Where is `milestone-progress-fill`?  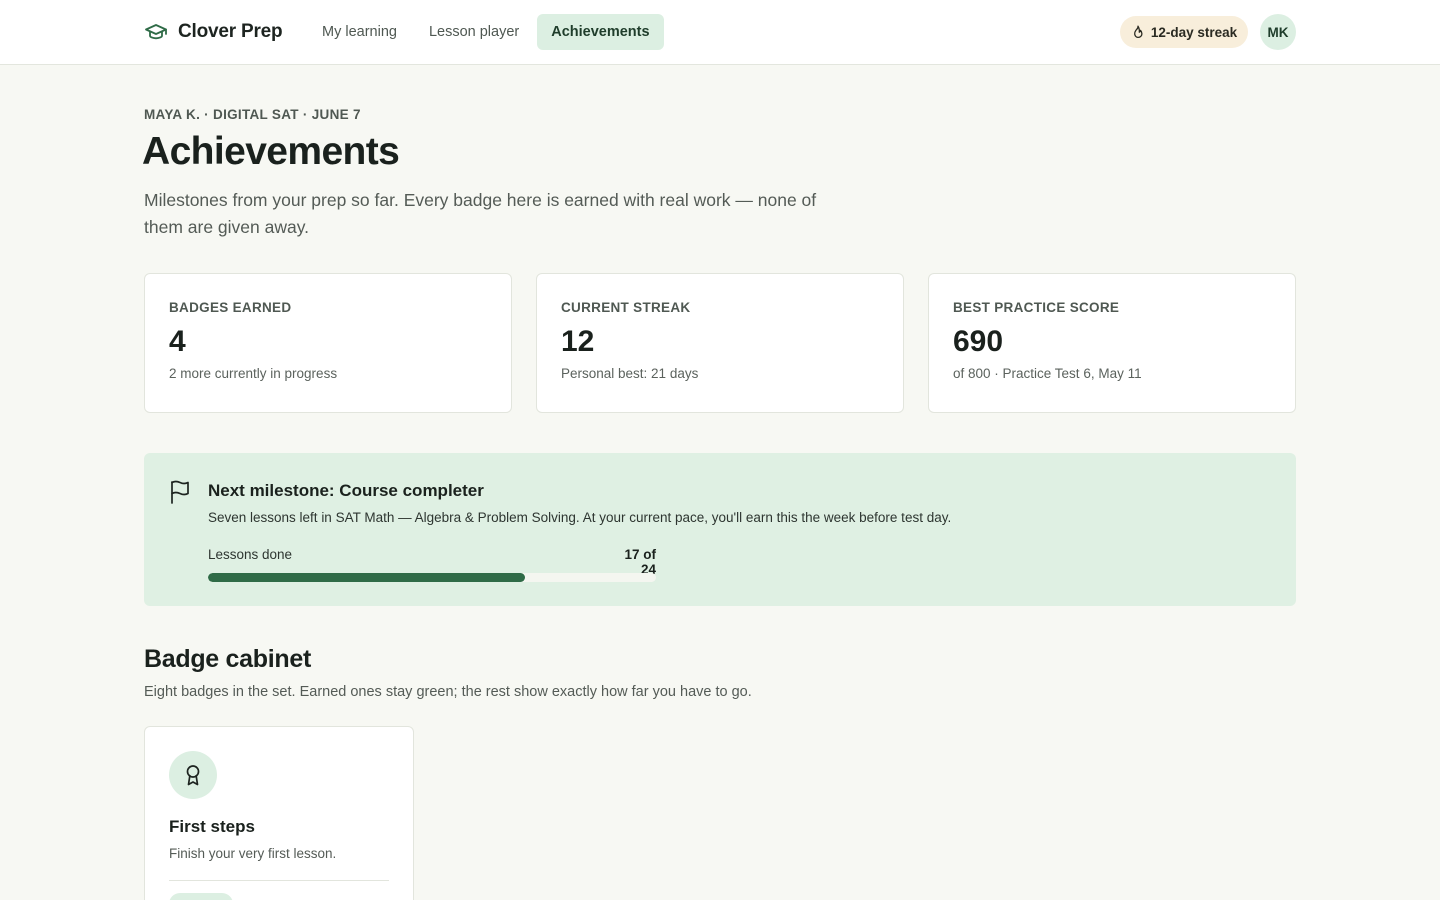 milestone-progress-fill is located at coordinates (367, 577).